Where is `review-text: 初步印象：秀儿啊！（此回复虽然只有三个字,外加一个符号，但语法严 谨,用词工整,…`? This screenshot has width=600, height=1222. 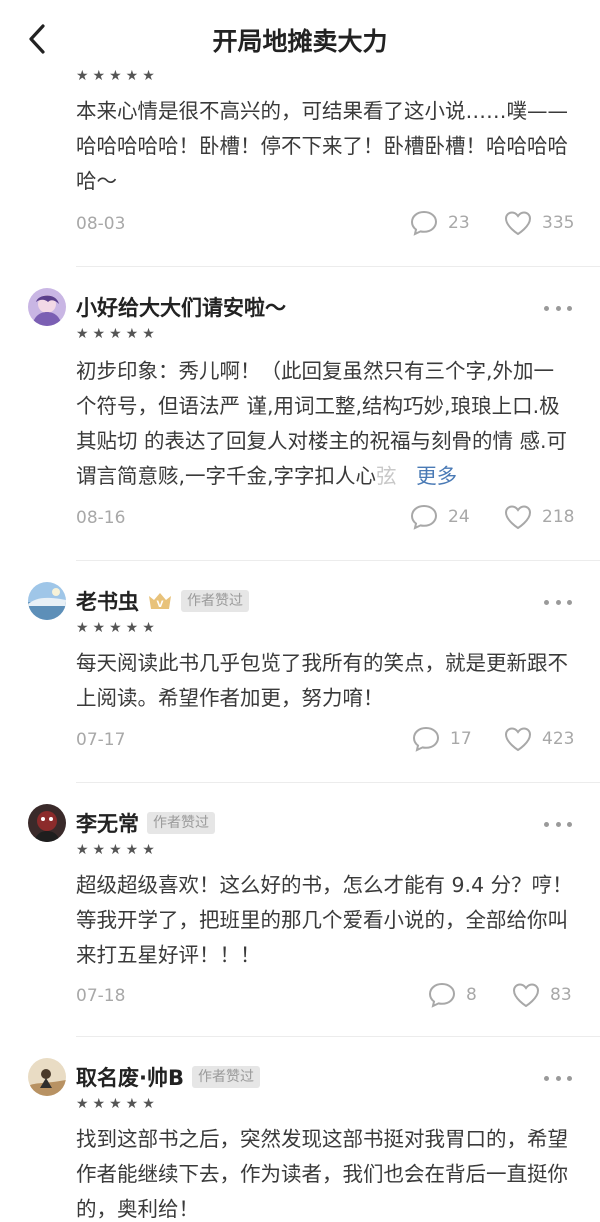
review-text: 初步印象：秀儿啊！（此回复虽然只有三个字,外加一个符号，但语法严 谨,用词工整,… is located at coordinates (322, 423).